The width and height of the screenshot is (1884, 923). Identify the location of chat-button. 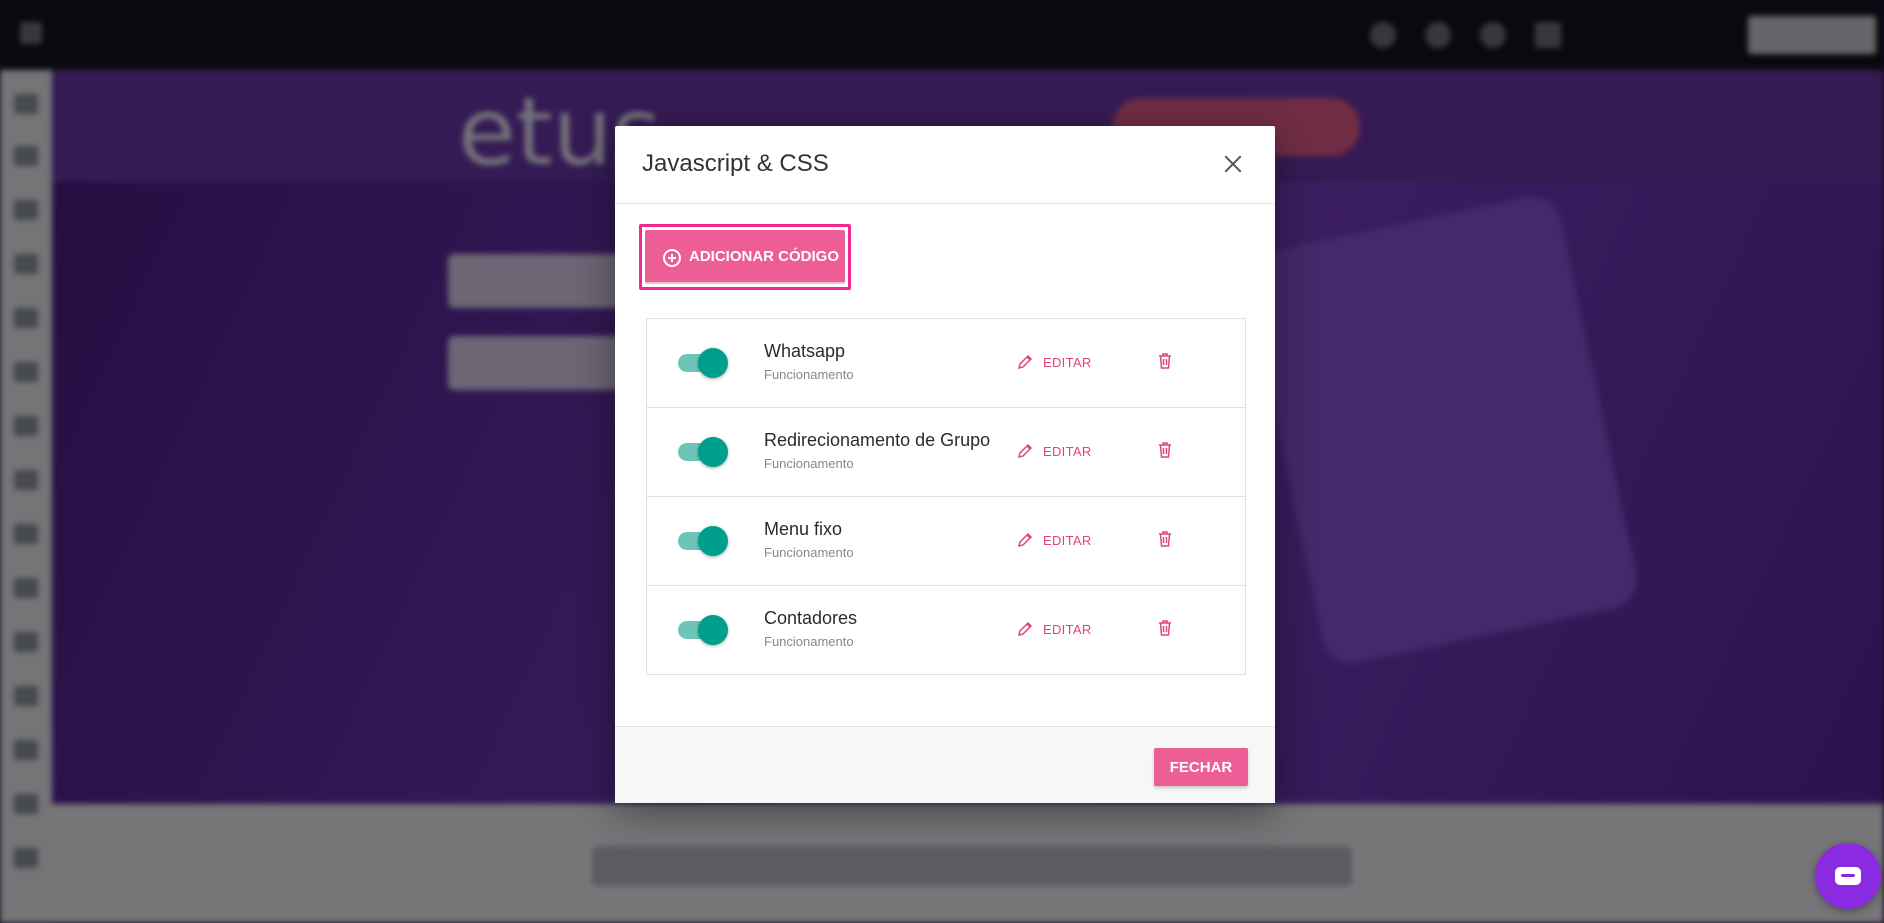
(1848, 876).